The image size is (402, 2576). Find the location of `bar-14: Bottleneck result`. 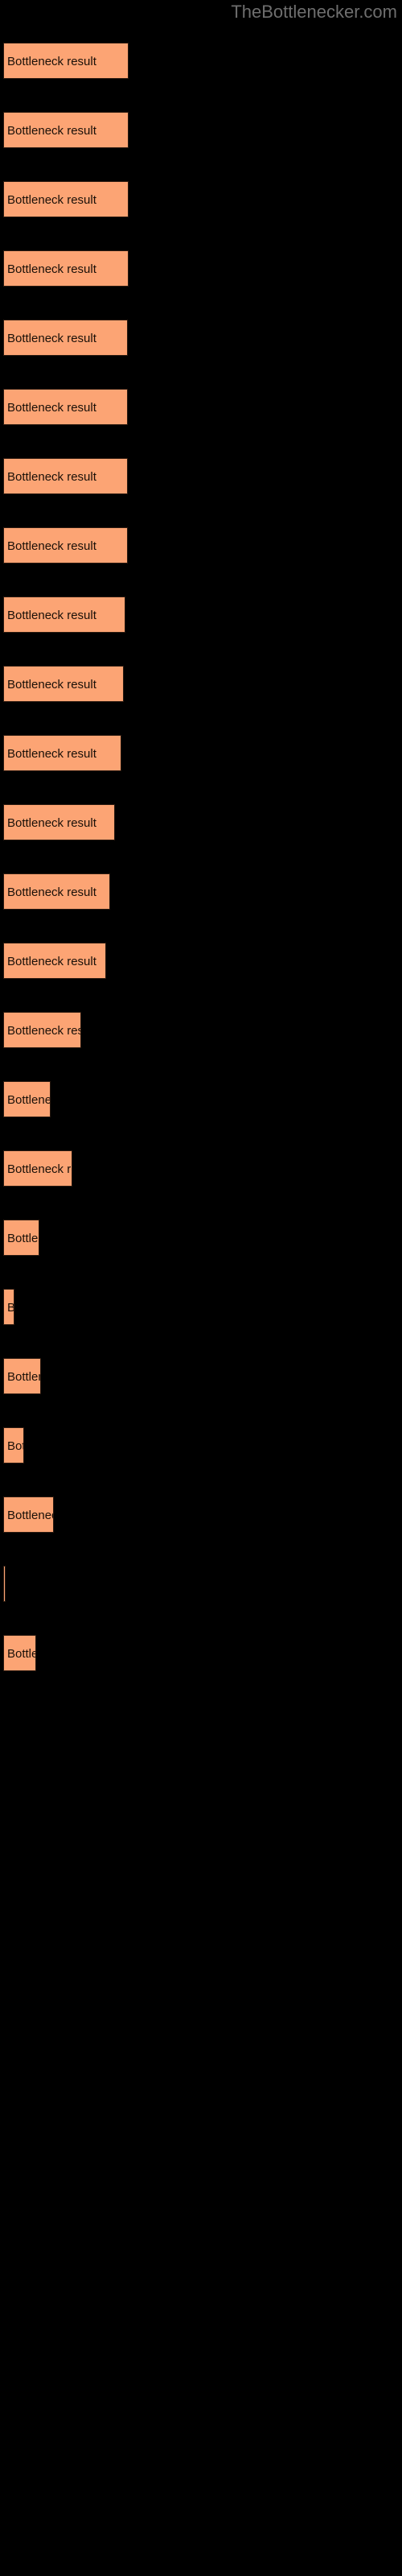

bar-14: Bottleneck result is located at coordinates (54, 961).